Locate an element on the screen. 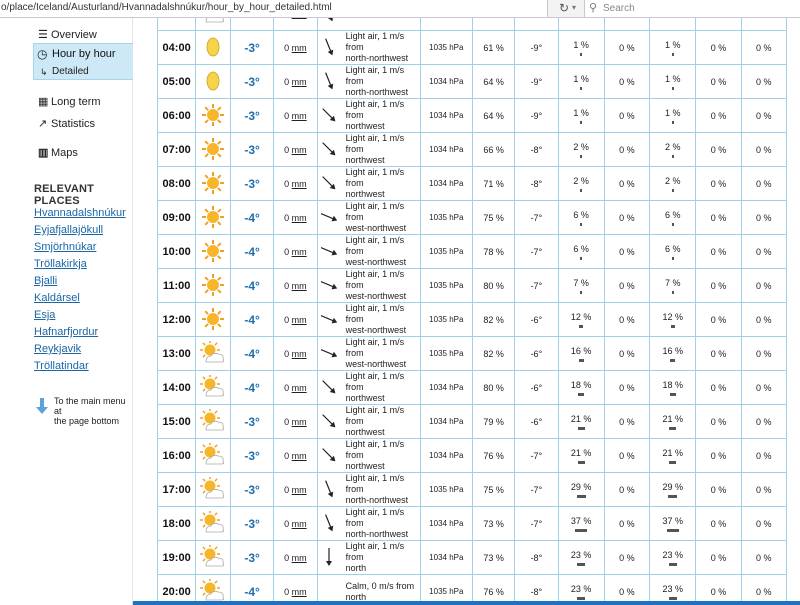  sidebar-item-overview: ☰ Overview is located at coordinates (66, 35).